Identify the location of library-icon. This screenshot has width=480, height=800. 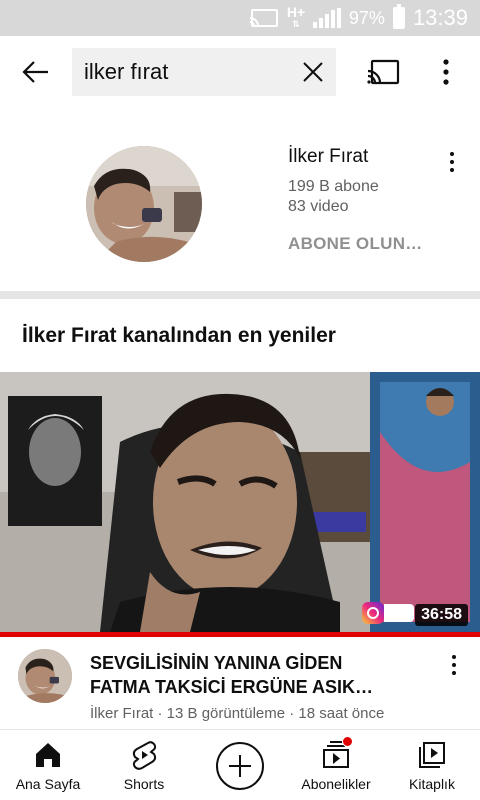
(432, 755).